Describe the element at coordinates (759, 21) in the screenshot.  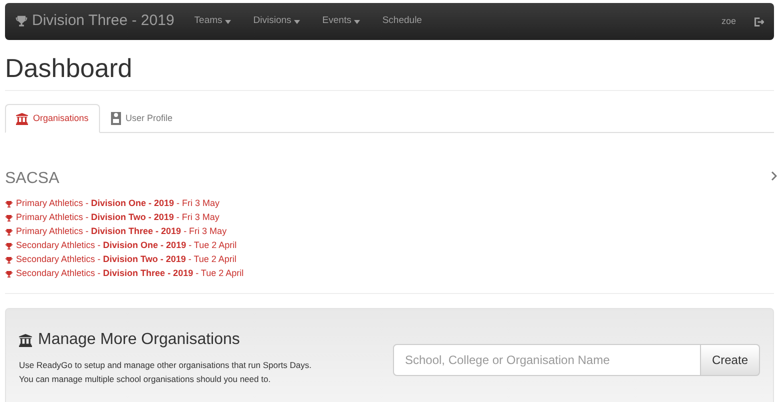
I see `logout-icon` at that location.